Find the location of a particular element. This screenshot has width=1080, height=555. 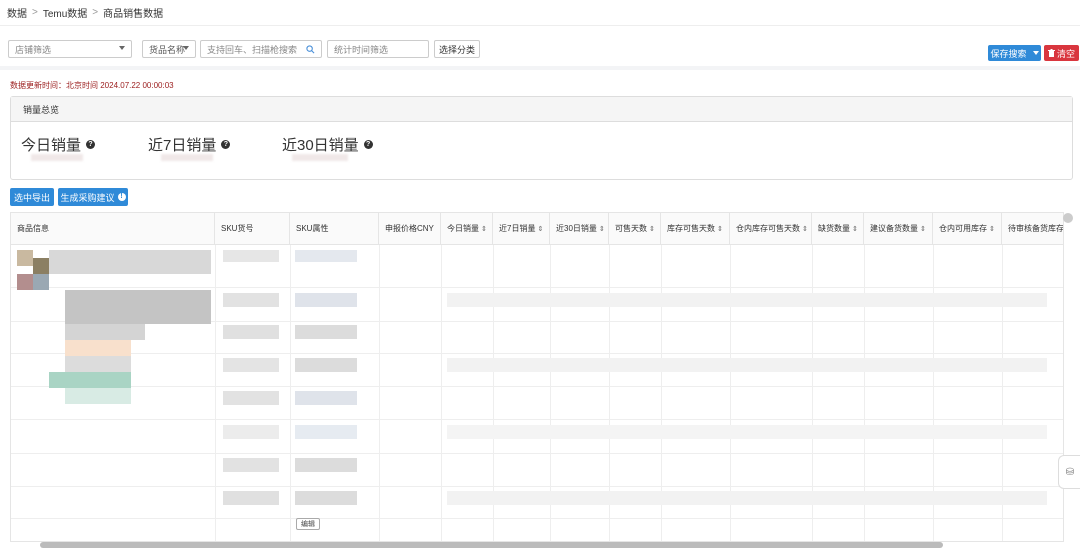

col-sellable-days: 可售天数 ⇕ is located at coordinates (635, 229).